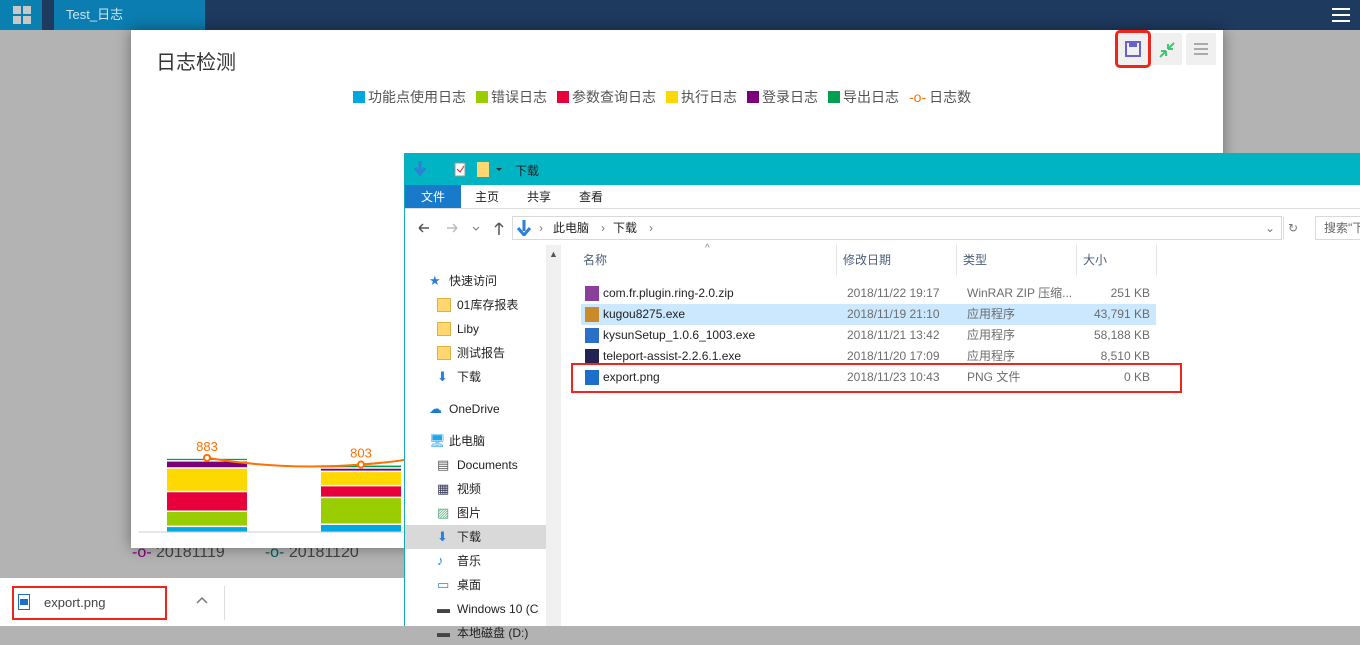  What do you see at coordinates (21, 15) in the screenshot?
I see `app-grid-icon` at bounding box center [21, 15].